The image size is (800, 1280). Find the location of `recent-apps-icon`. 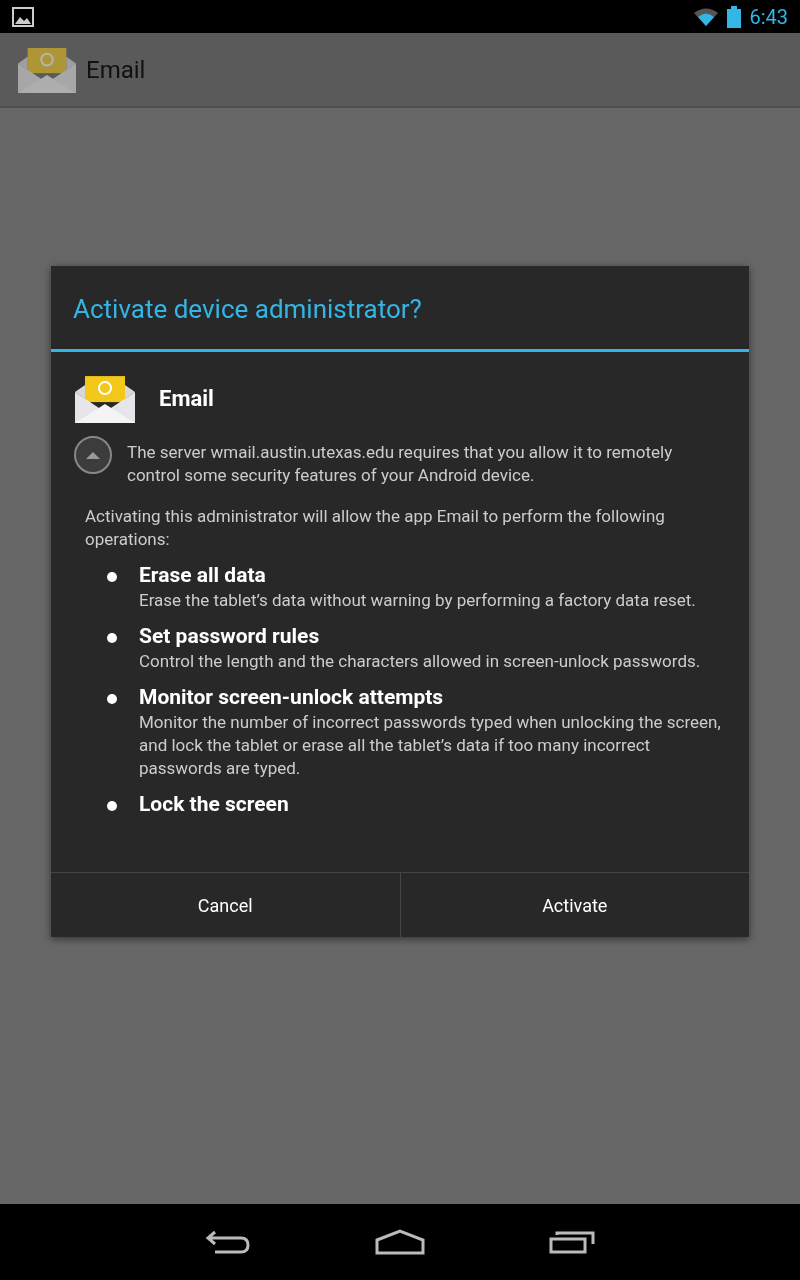

recent-apps-icon is located at coordinates (572, 1242).